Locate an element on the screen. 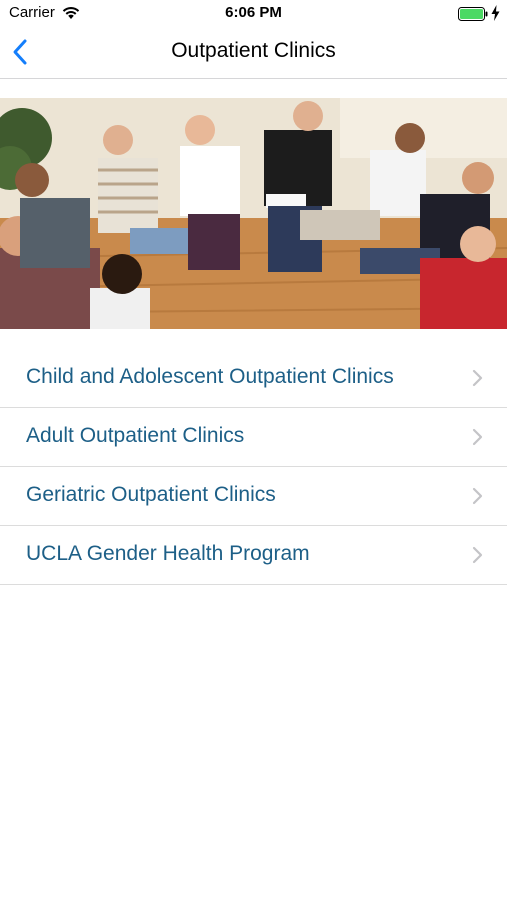  clinic-label: Adult Outpatient Clinics is located at coordinates (135, 435).